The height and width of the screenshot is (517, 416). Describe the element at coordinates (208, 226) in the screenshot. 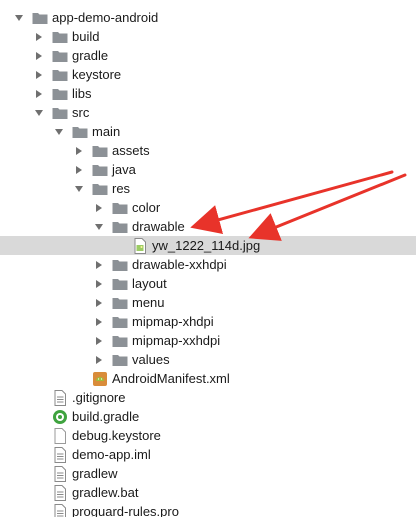

I see `tree-folder-row: drawable` at that location.